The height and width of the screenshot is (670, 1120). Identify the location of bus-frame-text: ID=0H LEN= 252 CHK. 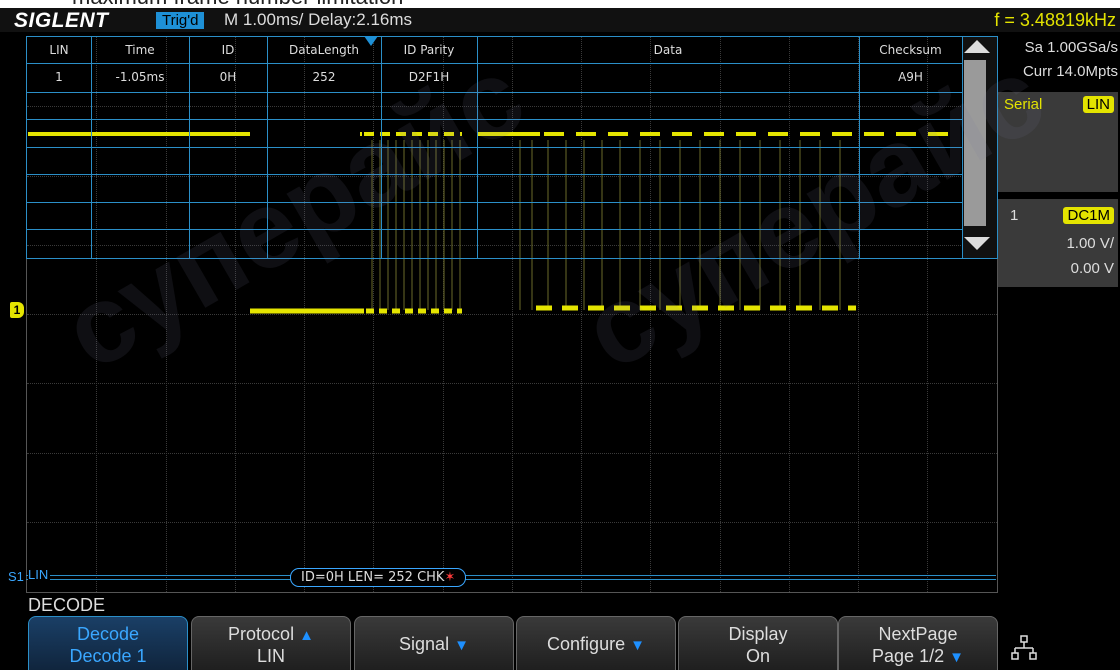
(373, 577).